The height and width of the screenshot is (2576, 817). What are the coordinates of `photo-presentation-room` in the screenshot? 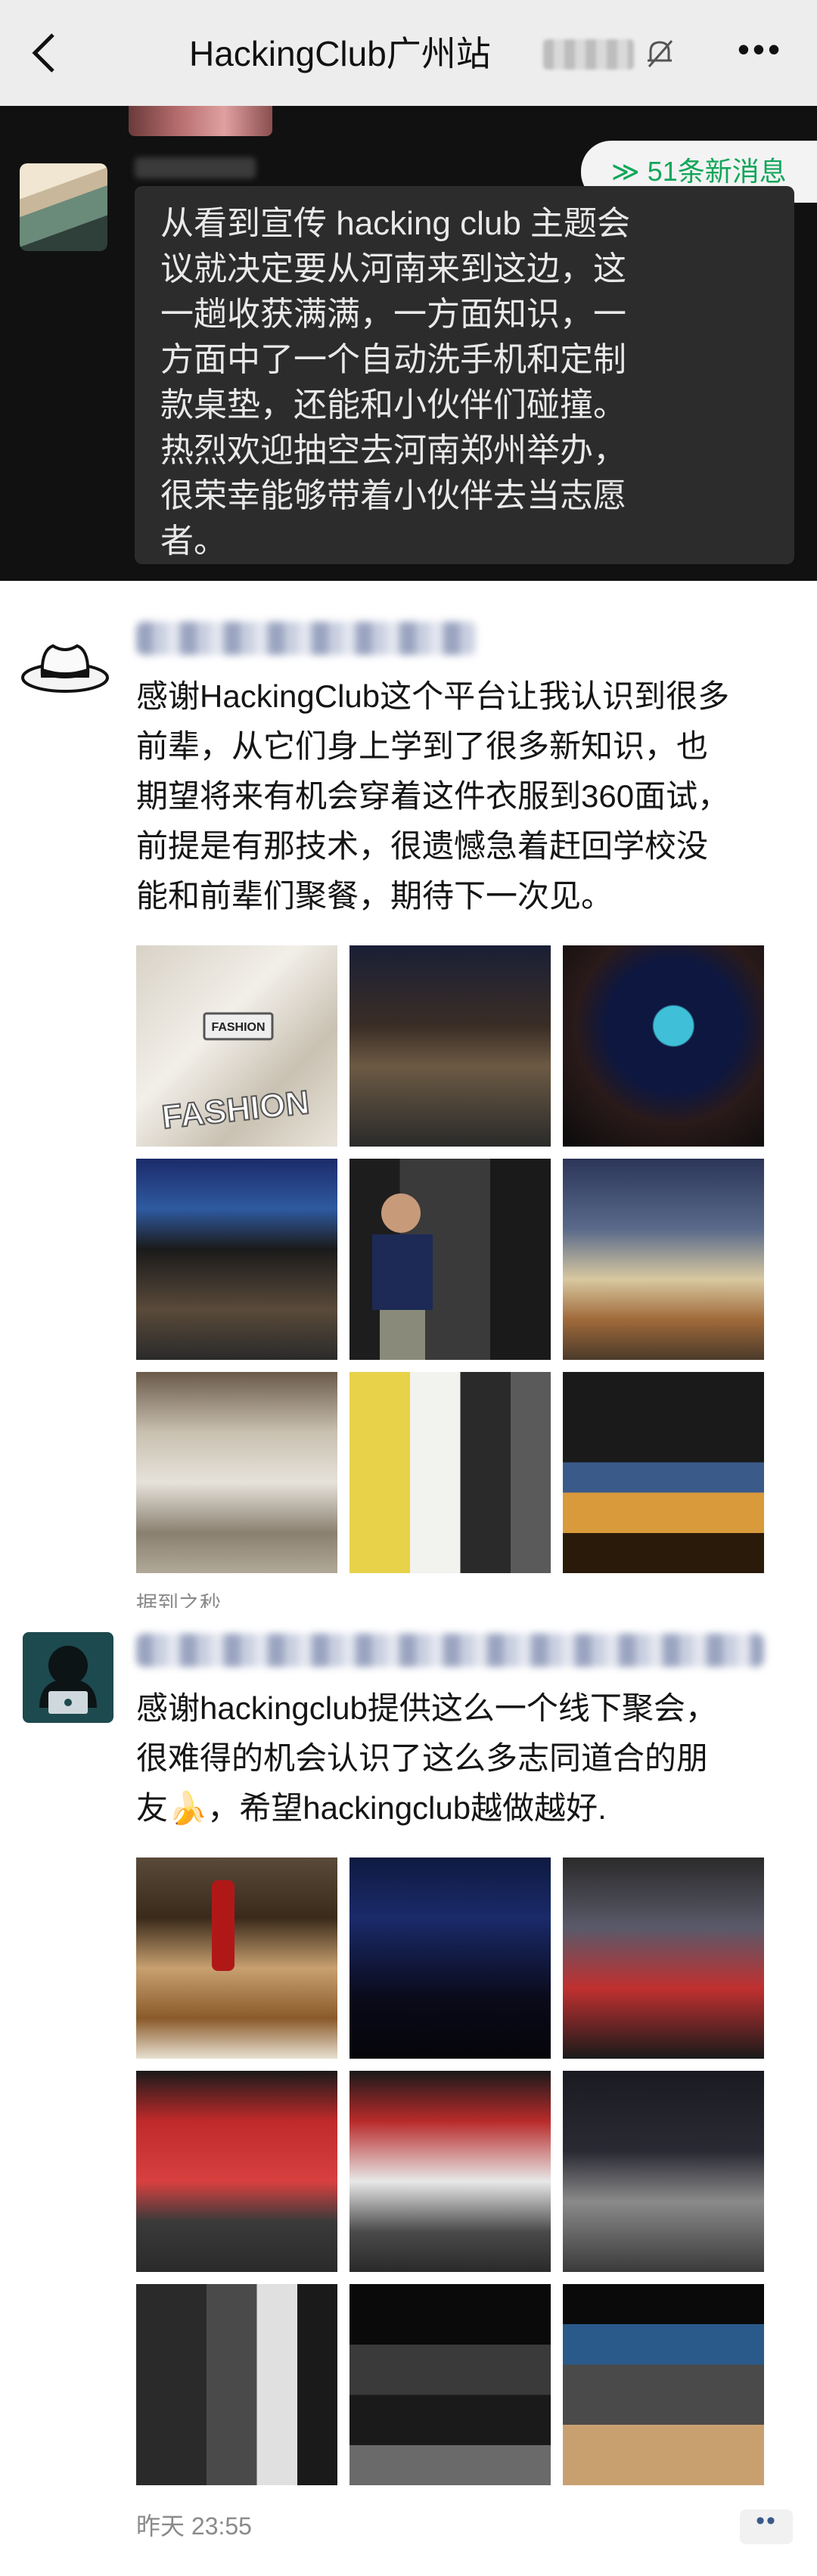 It's located at (663, 1472).